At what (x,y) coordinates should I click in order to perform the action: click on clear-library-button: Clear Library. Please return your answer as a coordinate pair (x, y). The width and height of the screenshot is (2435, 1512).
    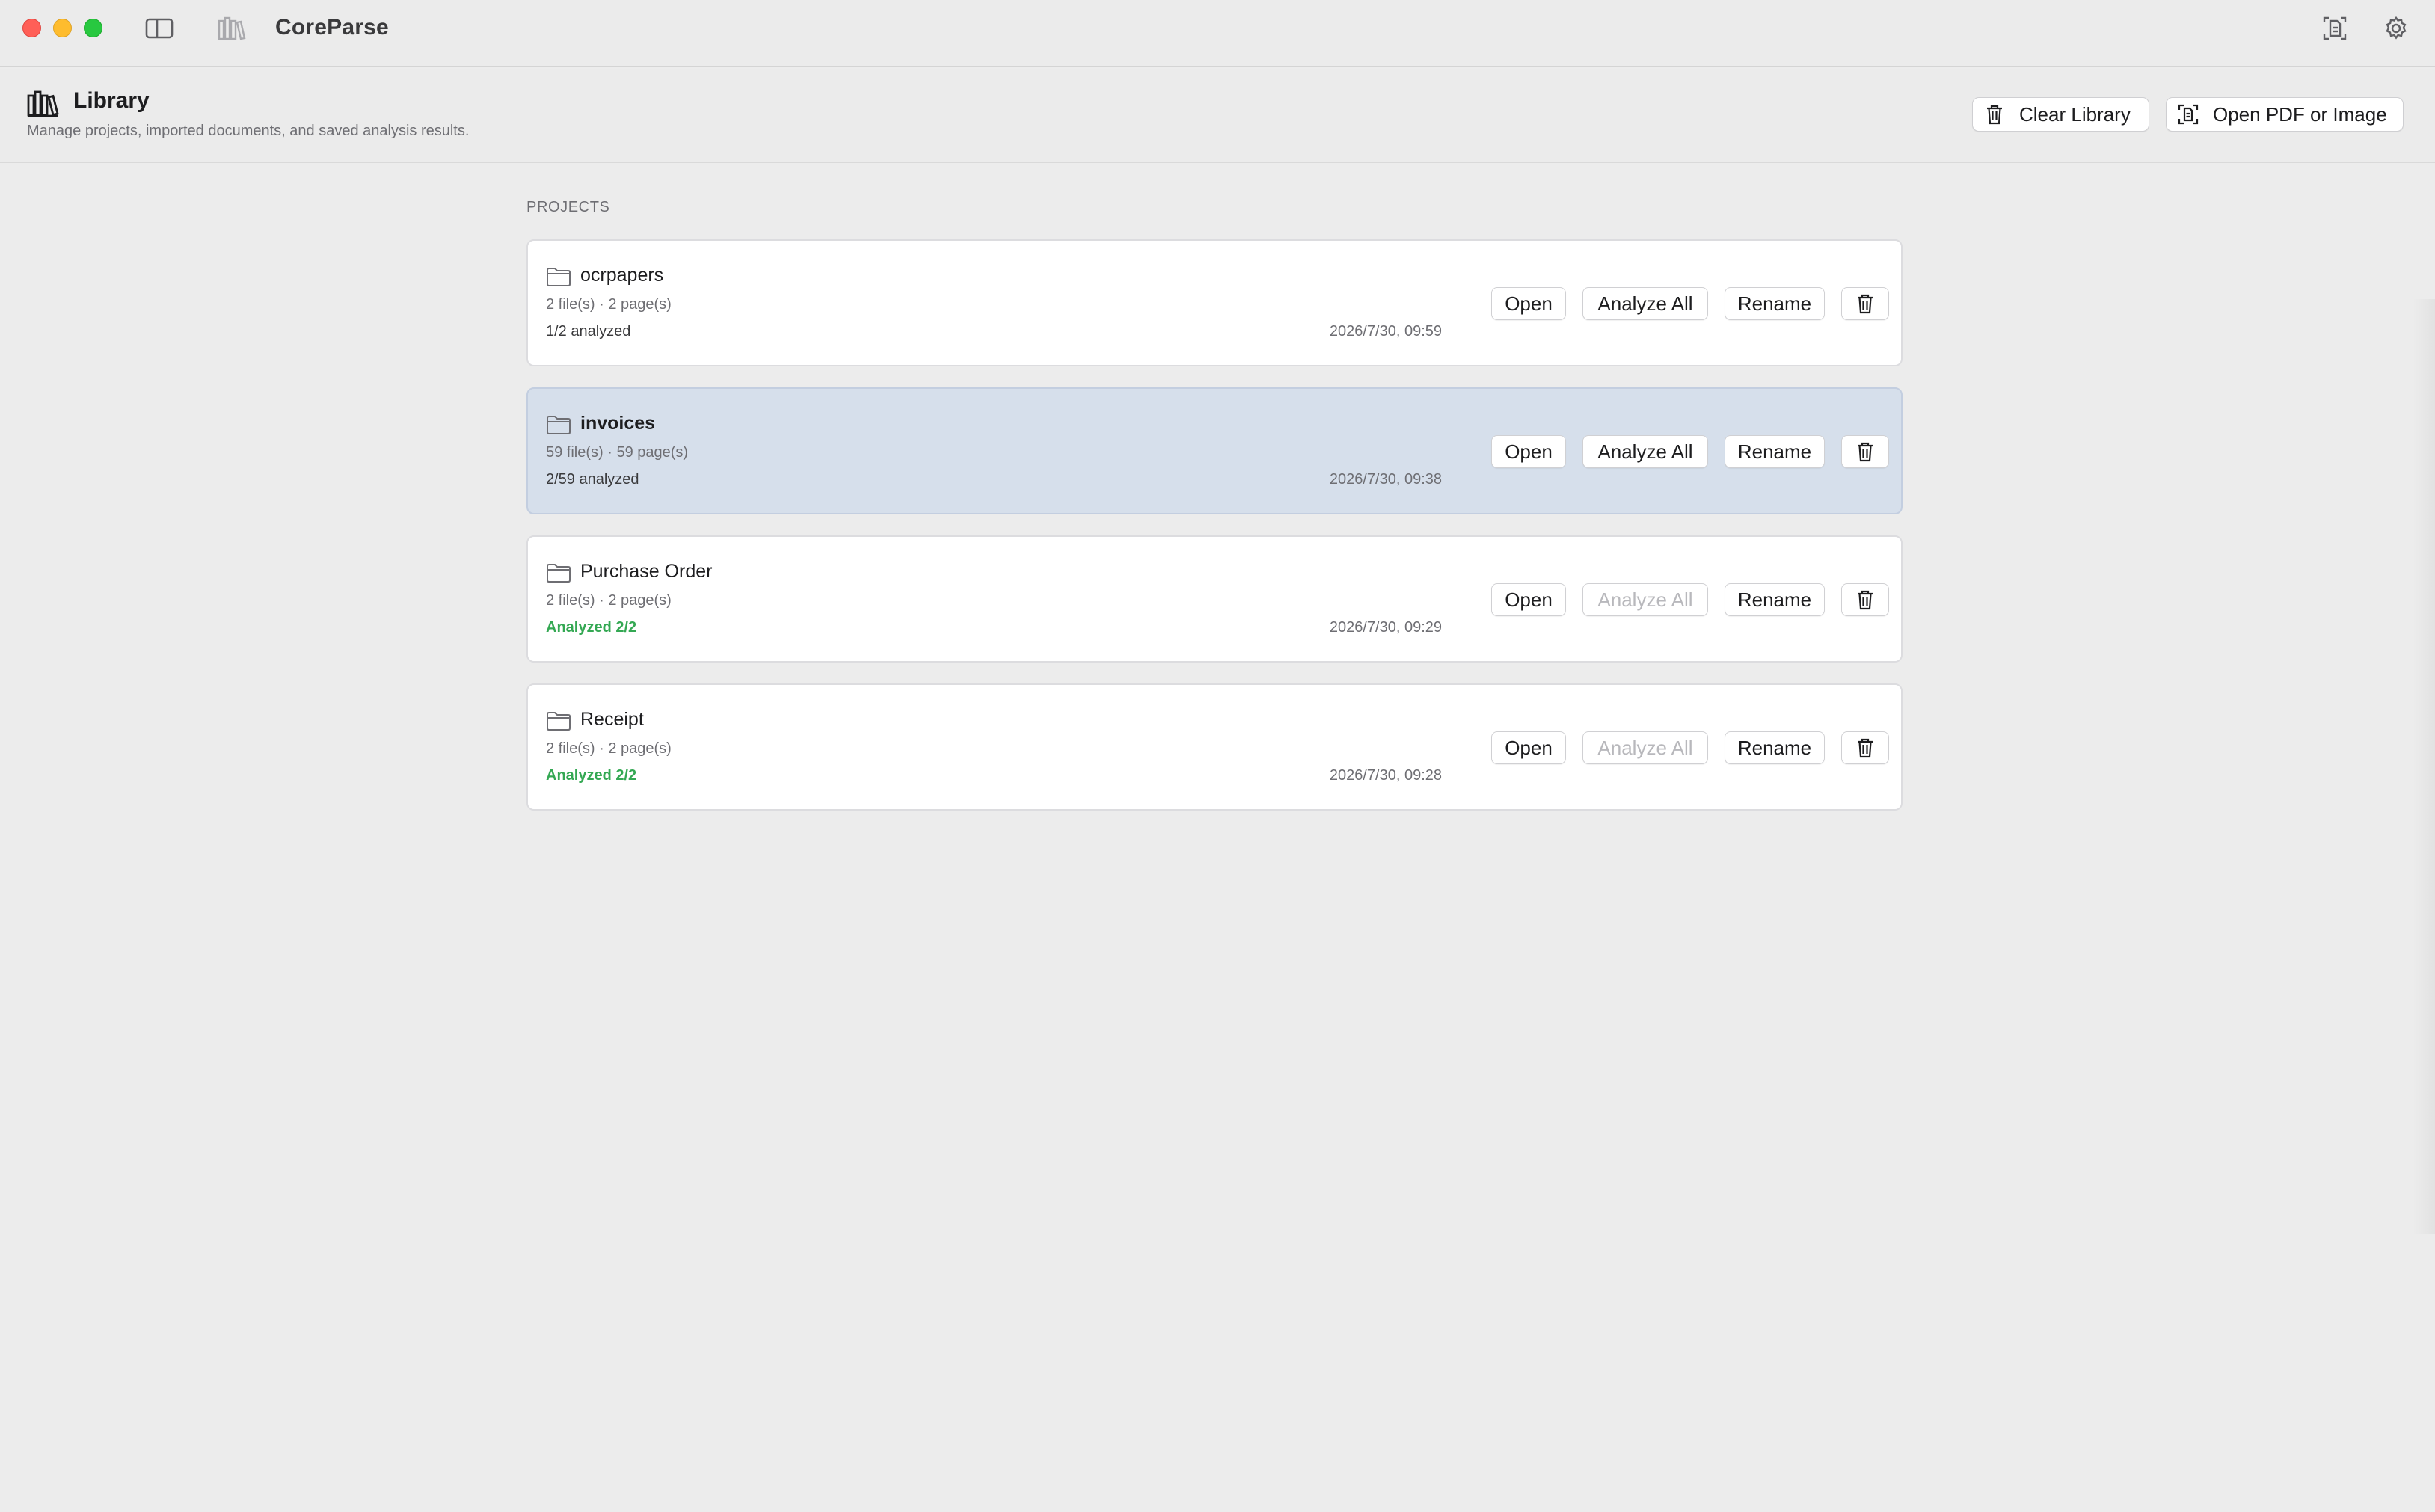
    Looking at the image, I should click on (2060, 114).